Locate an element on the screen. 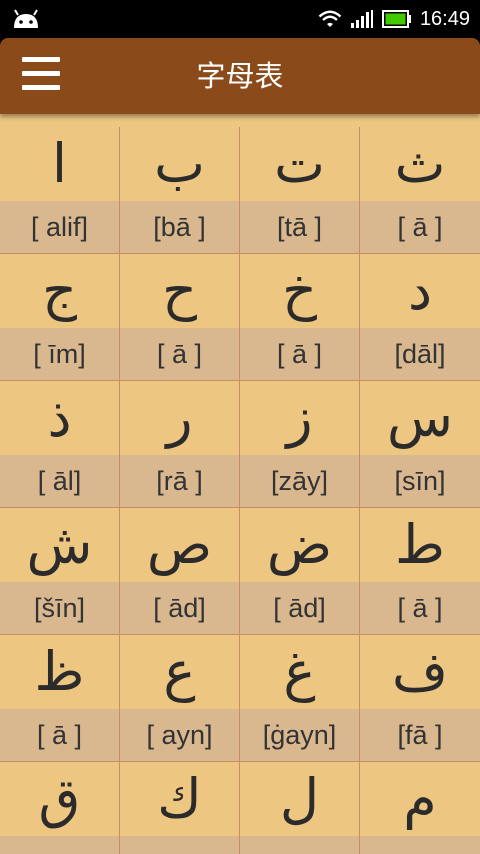 The height and width of the screenshot is (854, 480). arabic-letter: ص is located at coordinates (179, 545).